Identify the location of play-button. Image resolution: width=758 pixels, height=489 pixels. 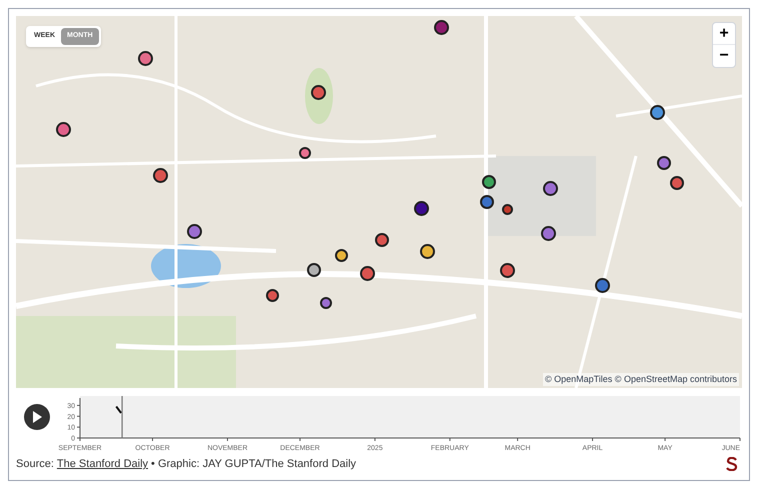
(37, 417).